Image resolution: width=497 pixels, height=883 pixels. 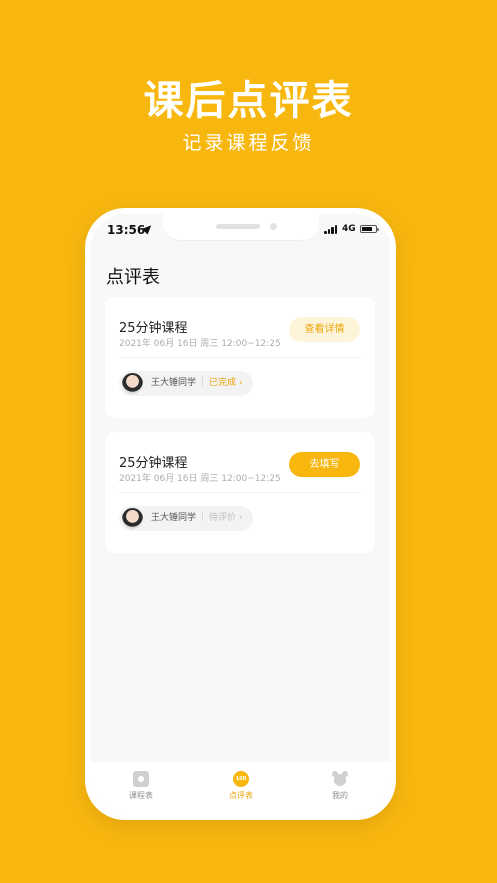 I want to click on speaker, so click(x=238, y=226).